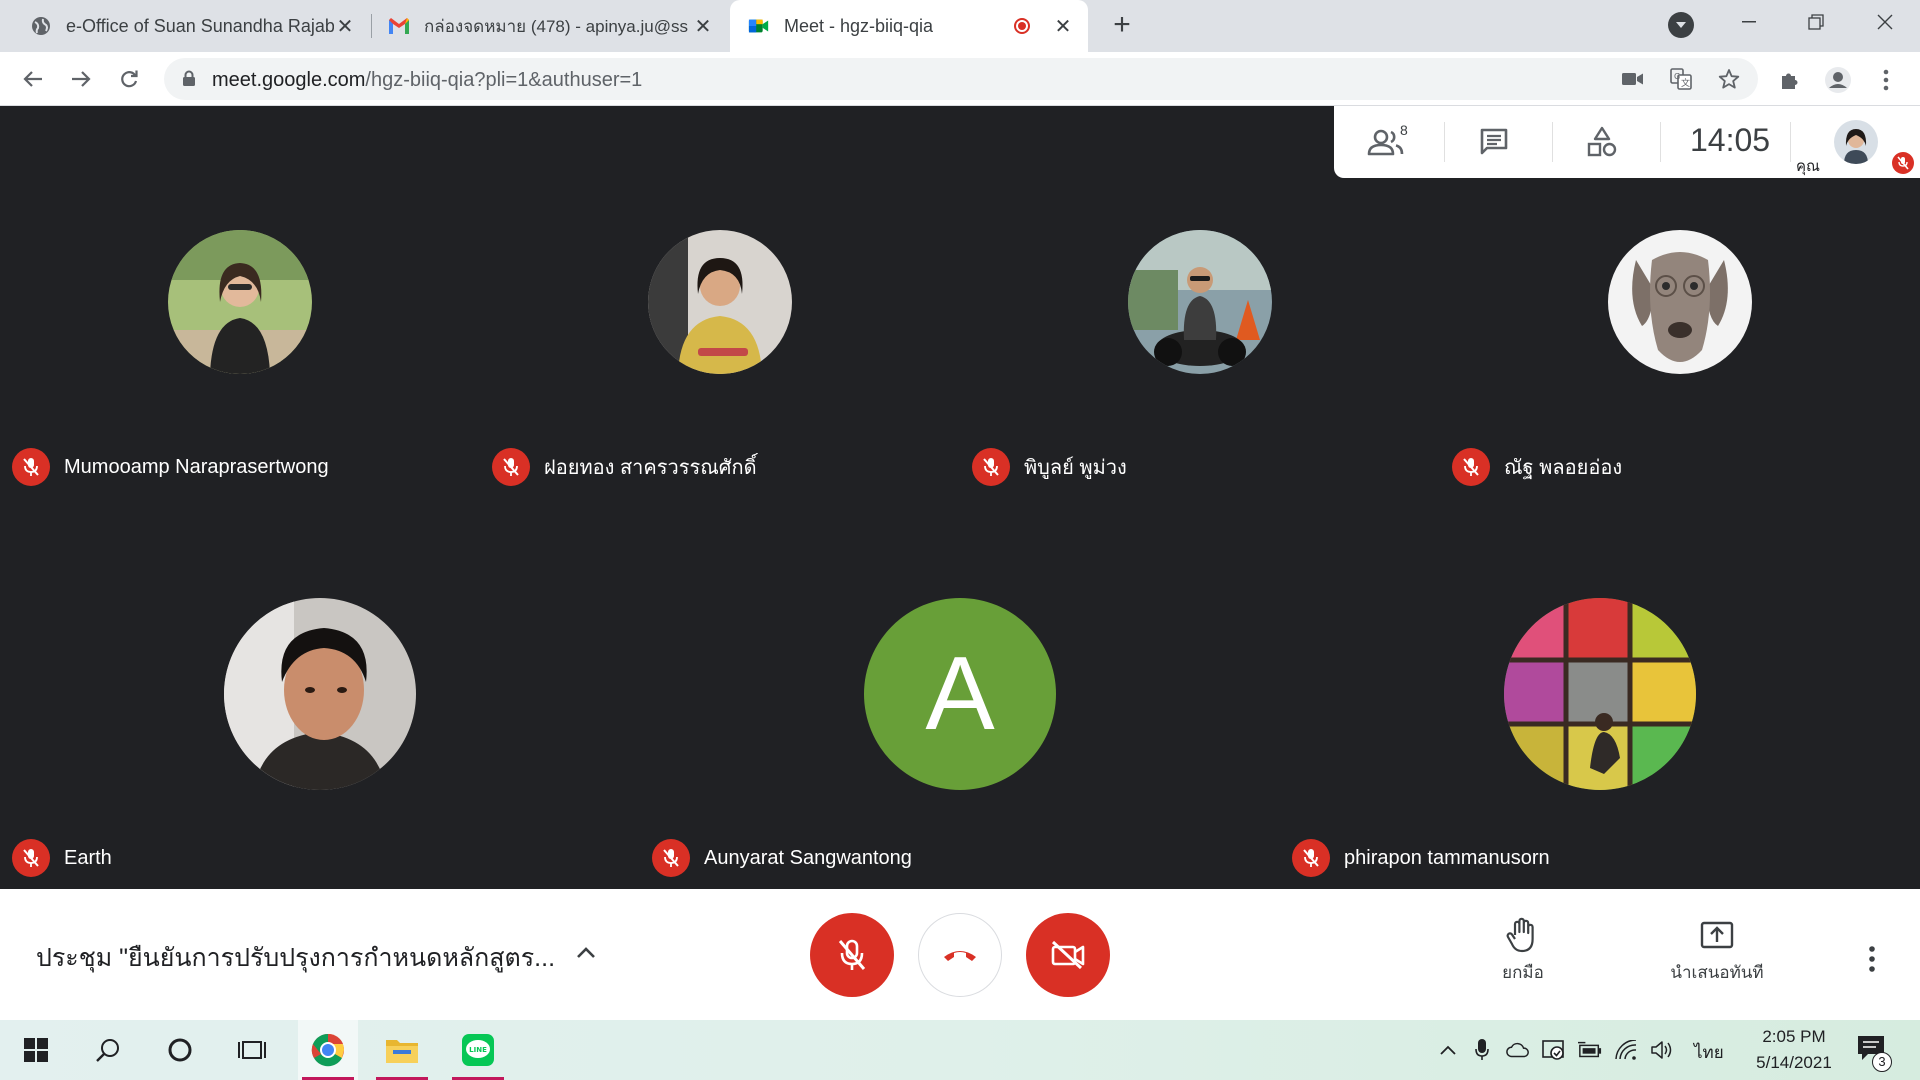 This screenshot has height=1080, width=1920. I want to click on participant-name: ฝอยทอง สาครวรรณศักดิ์, so click(650, 468).